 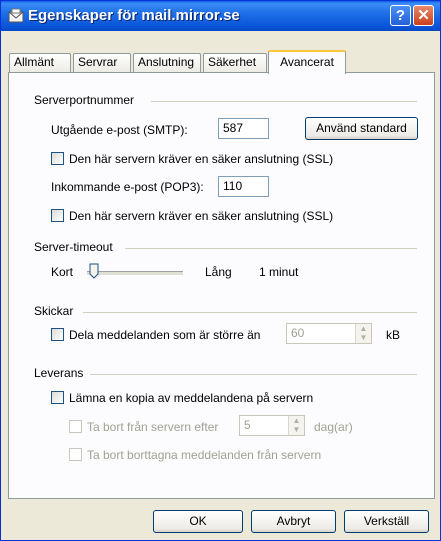 I want to click on ok-button: OK, so click(x=198, y=521).